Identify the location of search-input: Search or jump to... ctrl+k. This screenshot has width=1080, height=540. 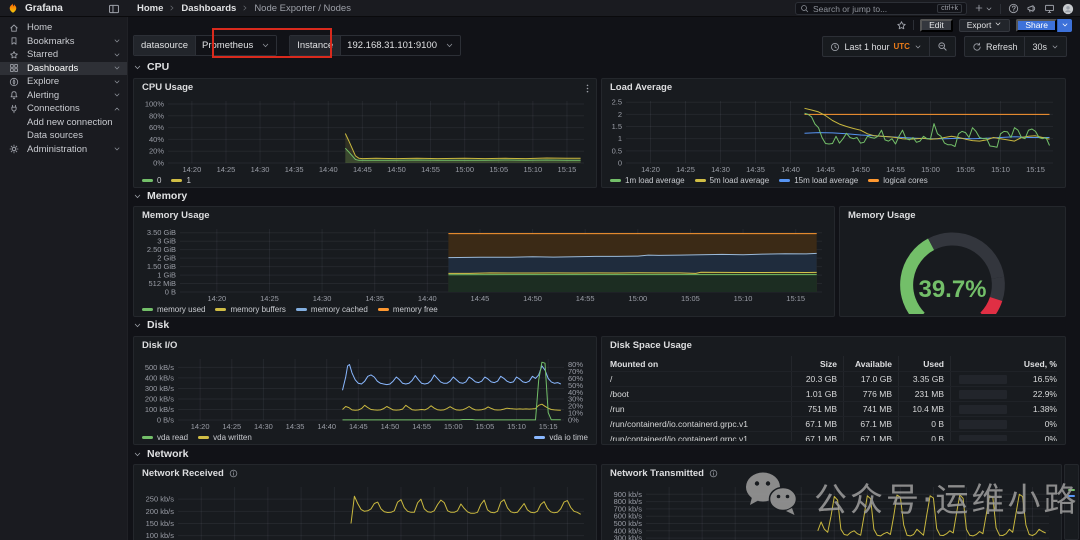
(881, 8).